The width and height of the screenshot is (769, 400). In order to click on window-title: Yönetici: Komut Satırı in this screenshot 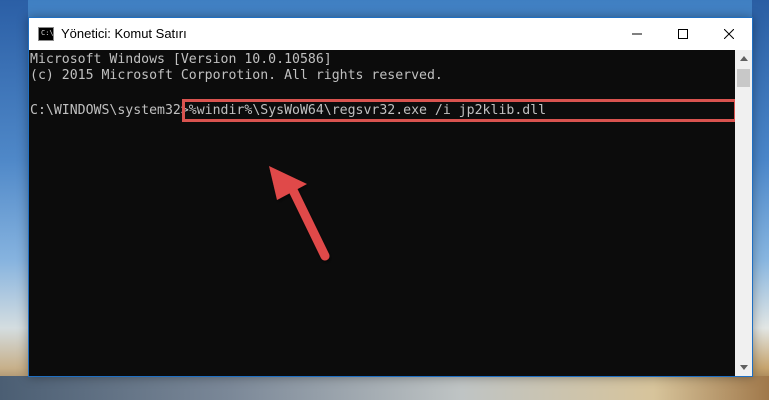, I will do `click(124, 33)`.